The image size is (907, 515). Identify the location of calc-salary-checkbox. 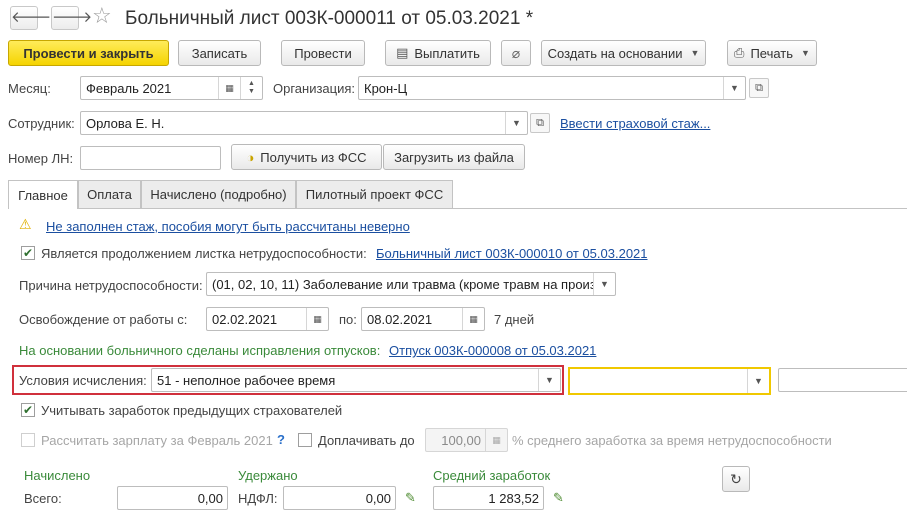
(28, 440).